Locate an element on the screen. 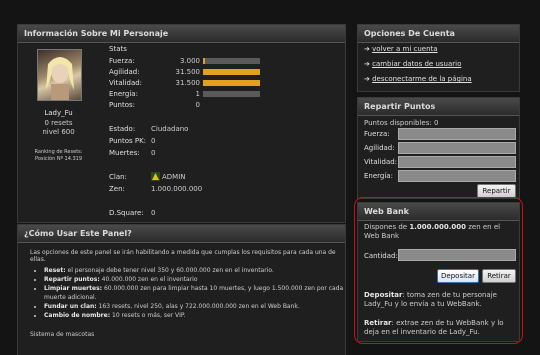 The image size is (540, 355). clan-label: Clan: is located at coordinates (118, 177).